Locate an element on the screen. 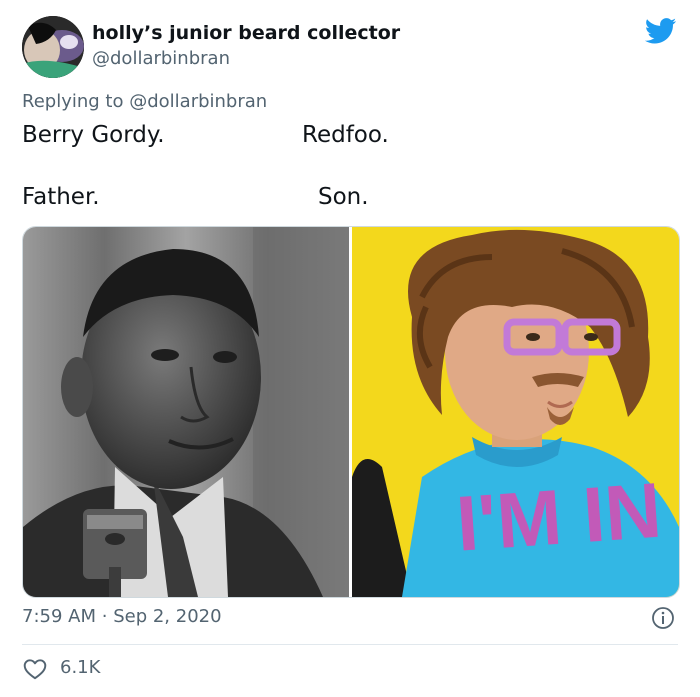 The width and height of the screenshot is (700, 697). reply-mention-link: @dollarbinbran is located at coordinates (198, 101).